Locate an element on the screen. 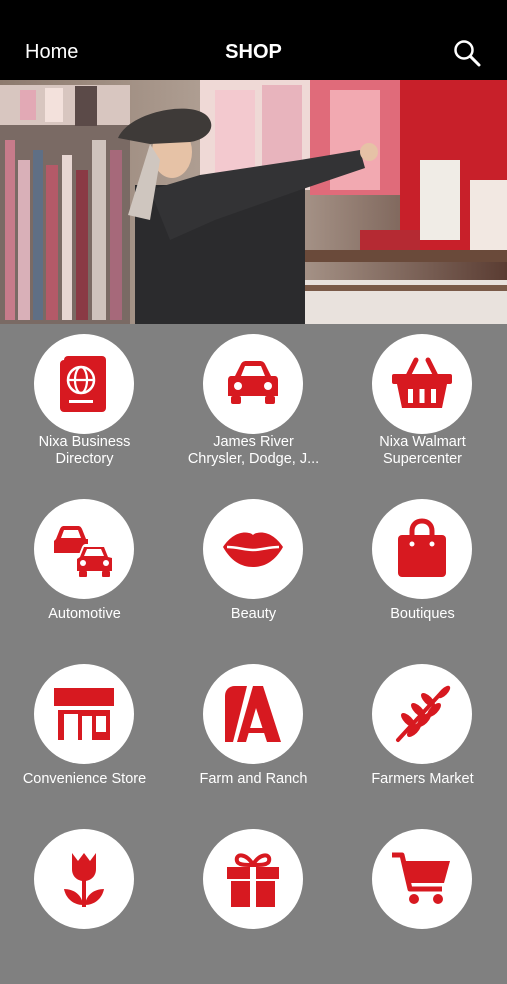 The height and width of the screenshot is (984, 507). category-label-line1: Farm and Ranch is located at coordinates (253, 779).